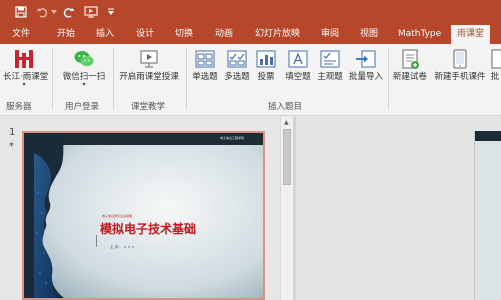 This screenshot has width=501, height=300. What do you see at coordinates (287, 157) in the screenshot?
I see `scrollbar-thumb` at bounding box center [287, 157].